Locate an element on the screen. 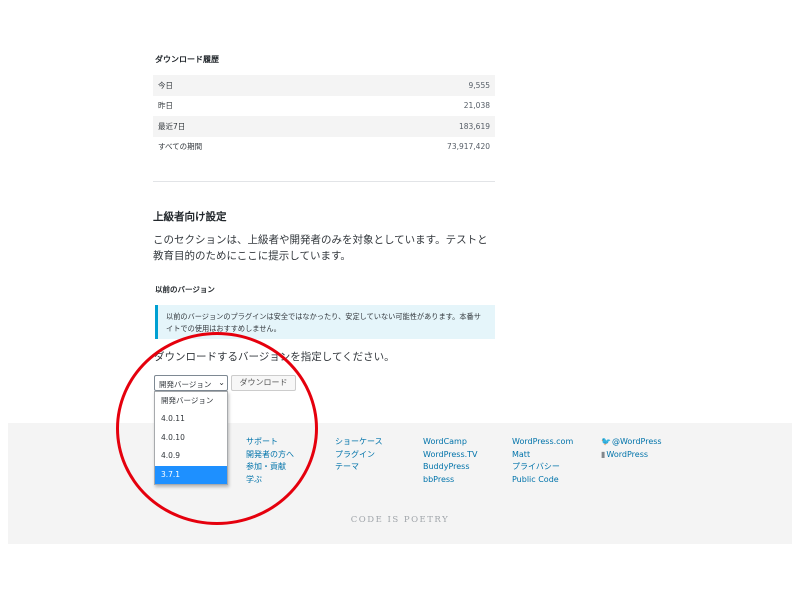 The height and width of the screenshot is (600, 800). footer-link: サポート is located at coordinates (270, 442).